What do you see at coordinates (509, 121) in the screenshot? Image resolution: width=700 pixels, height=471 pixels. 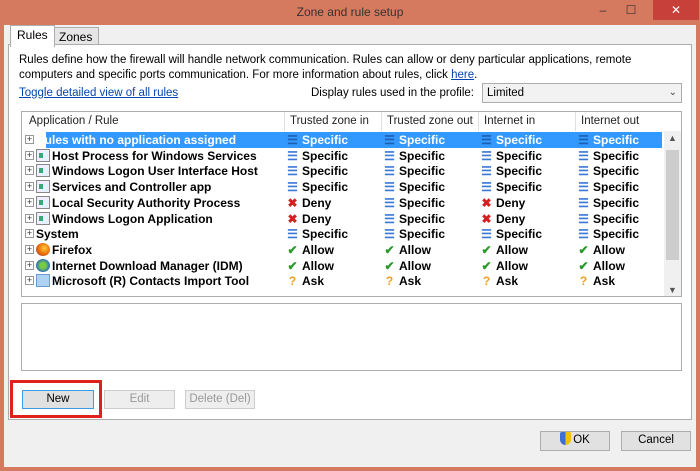 I see `column-header-internet-in: Internet in` at bounding box center [509, 121].